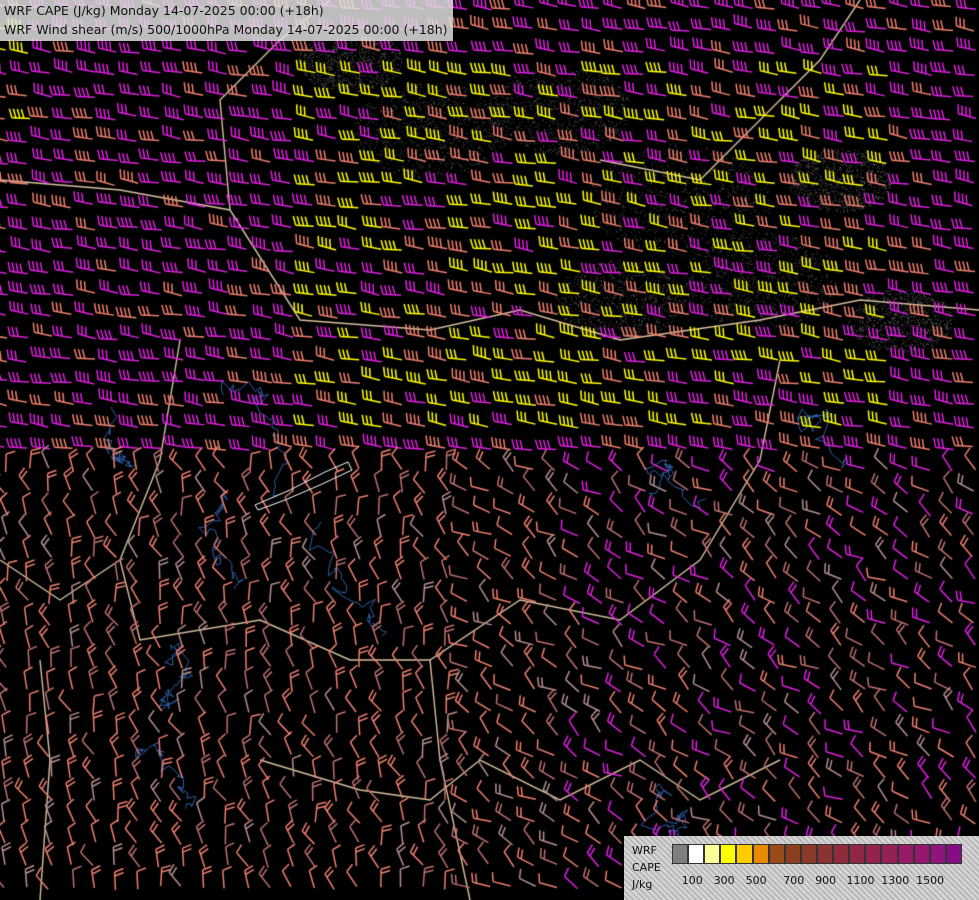 Image resolution: width=979 pixels, height=900 pixels. Describe the element at coordinates (724, 880) in the screenshot. I see `legend-tick-label: 300` at that location.